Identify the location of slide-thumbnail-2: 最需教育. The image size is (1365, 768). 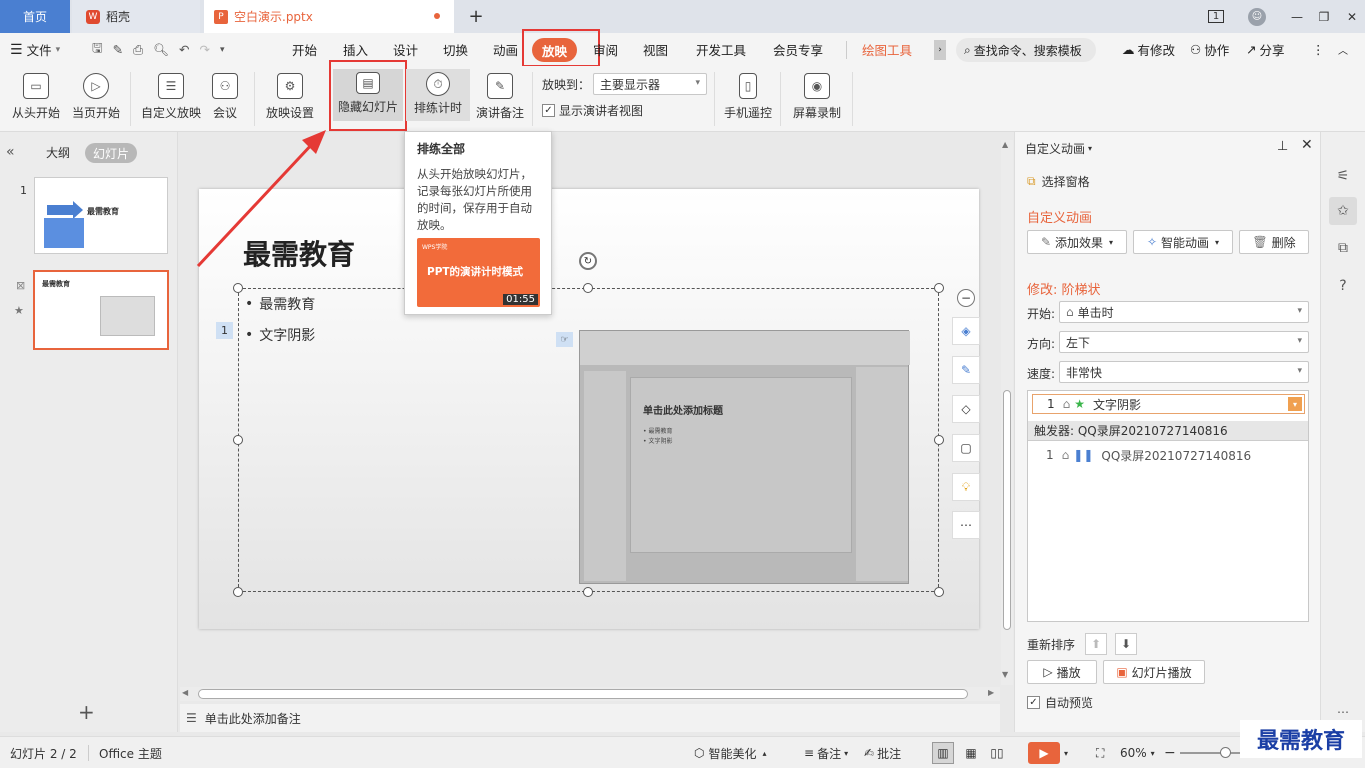
(101, 310).